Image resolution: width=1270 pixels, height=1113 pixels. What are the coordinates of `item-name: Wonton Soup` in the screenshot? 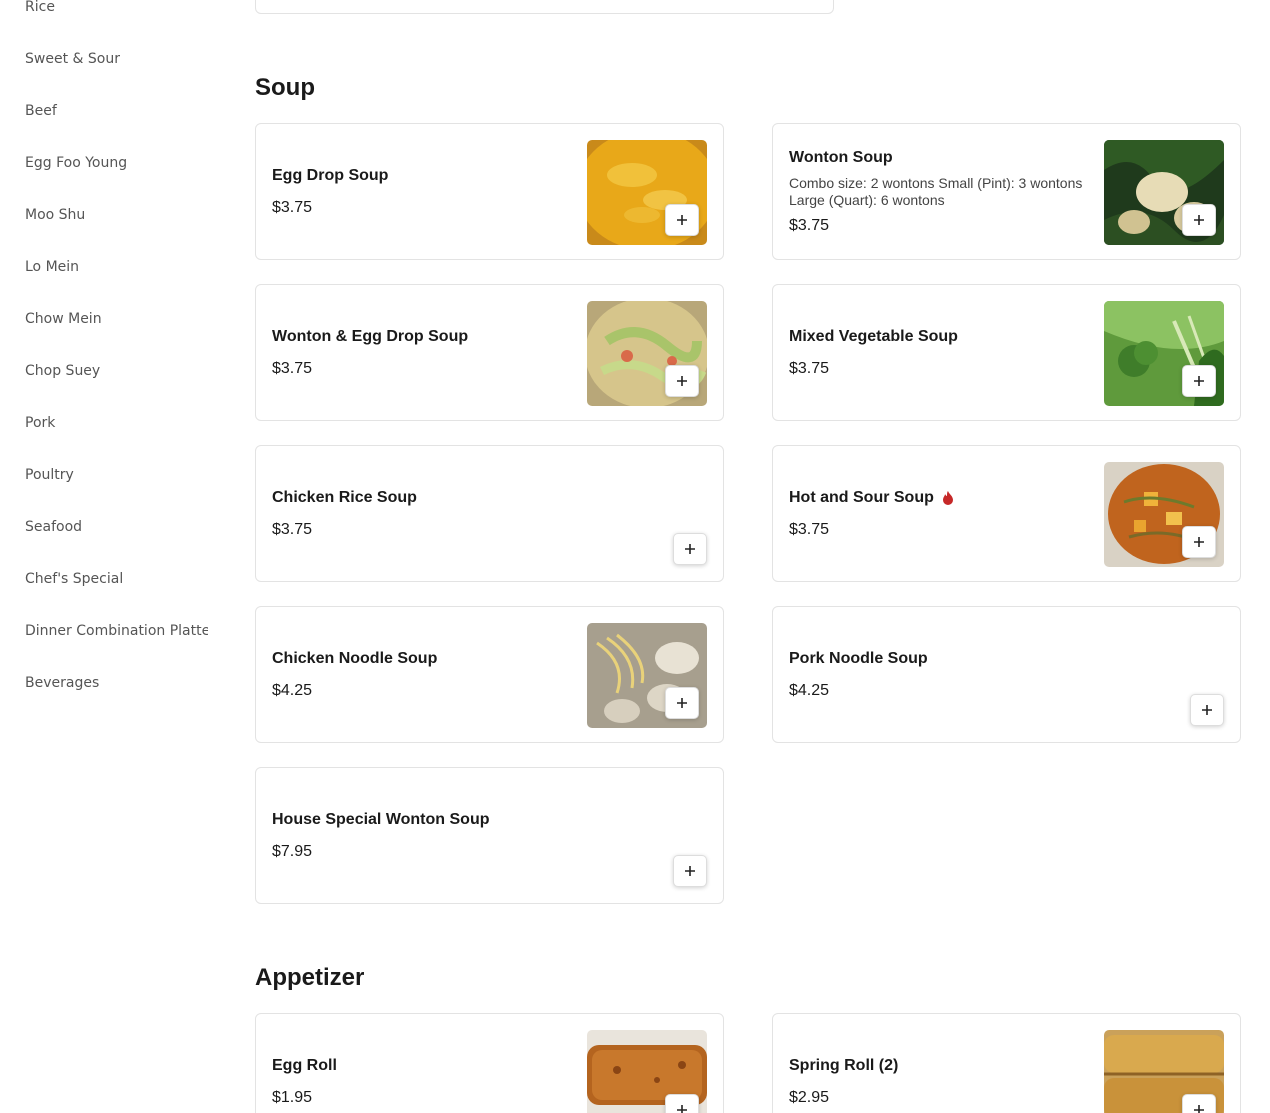 It's located at (841, 157).